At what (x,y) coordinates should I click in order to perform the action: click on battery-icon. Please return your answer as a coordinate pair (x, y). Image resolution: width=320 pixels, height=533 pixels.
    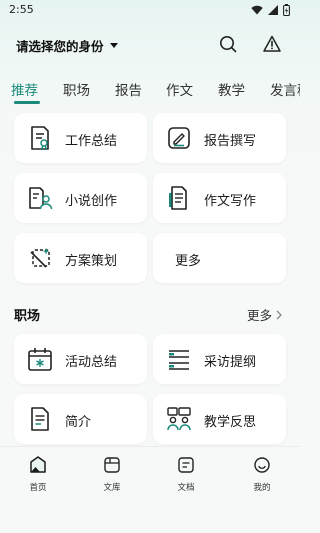
    Looking at the image, I should click on (286, 10).